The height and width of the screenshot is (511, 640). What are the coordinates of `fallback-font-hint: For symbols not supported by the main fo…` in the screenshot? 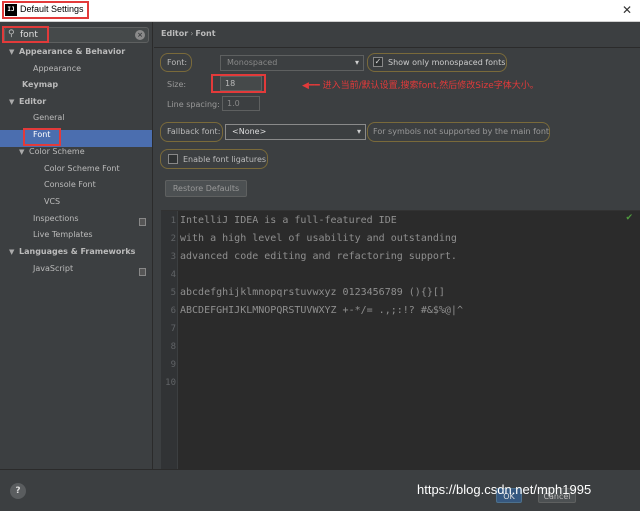 It's located at (461, 131).